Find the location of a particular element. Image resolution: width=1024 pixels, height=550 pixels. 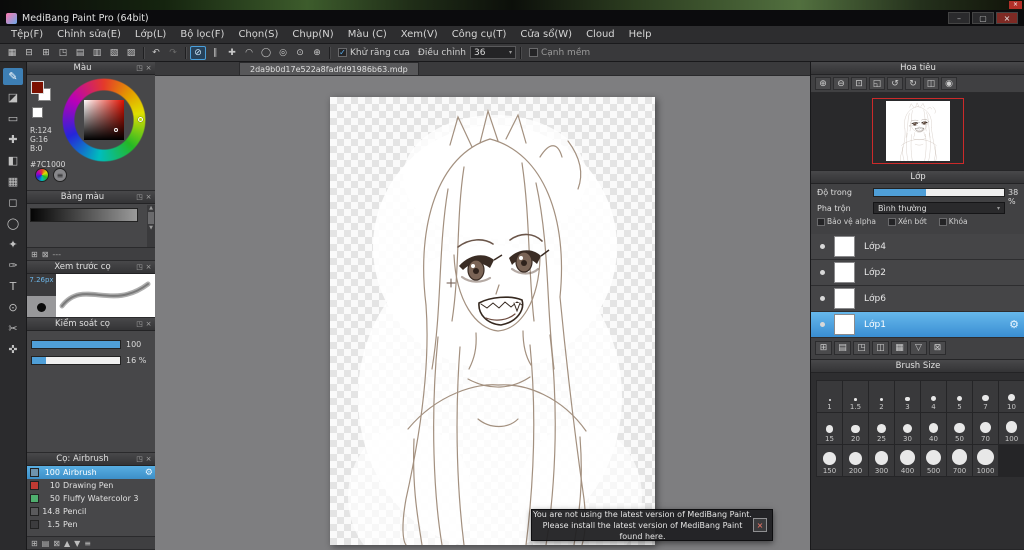

brush-size-cell: 20 is located at coordinates (855, 428).